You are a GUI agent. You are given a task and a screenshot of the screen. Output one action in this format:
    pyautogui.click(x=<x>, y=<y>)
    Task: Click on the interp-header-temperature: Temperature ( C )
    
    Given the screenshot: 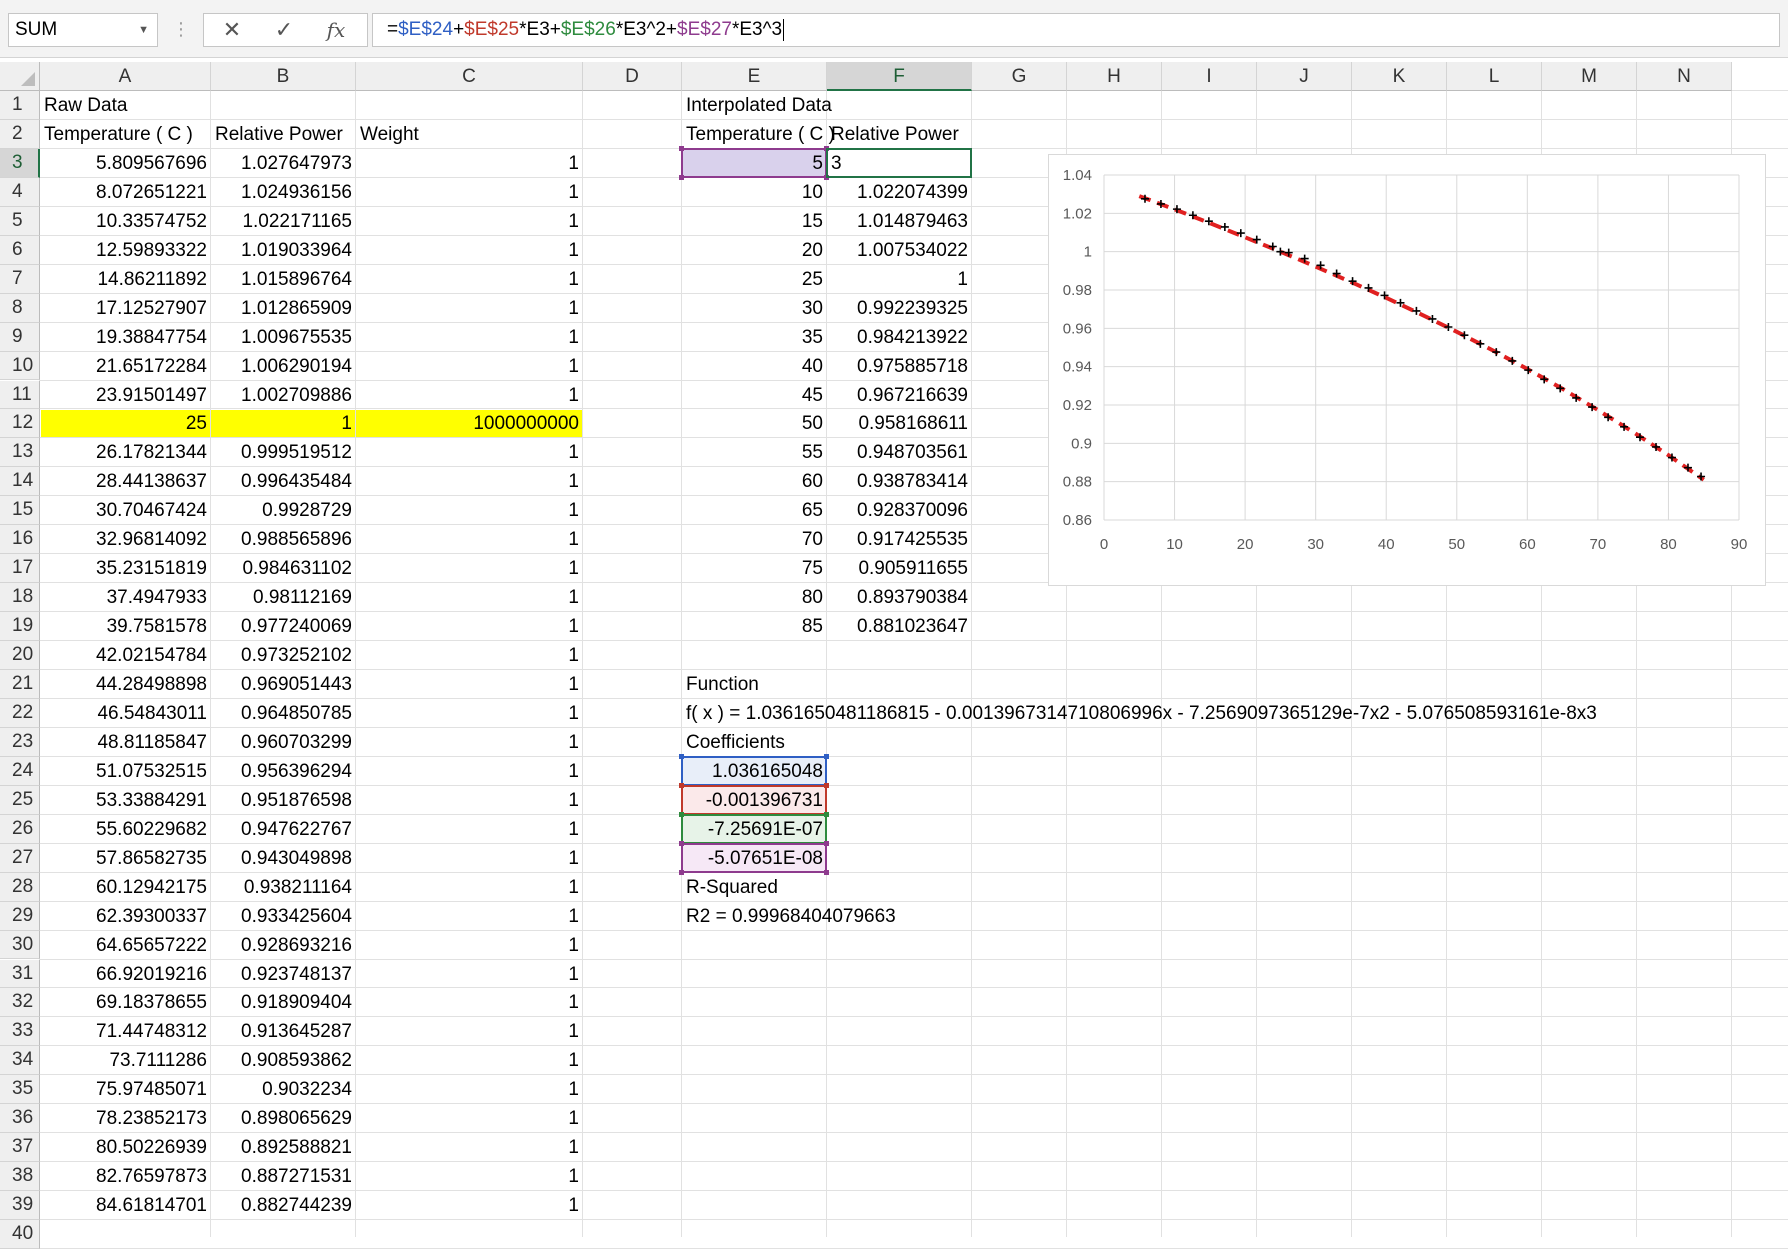 What is the action you would take?
    pyautogui.click(x=758, y=135)
    